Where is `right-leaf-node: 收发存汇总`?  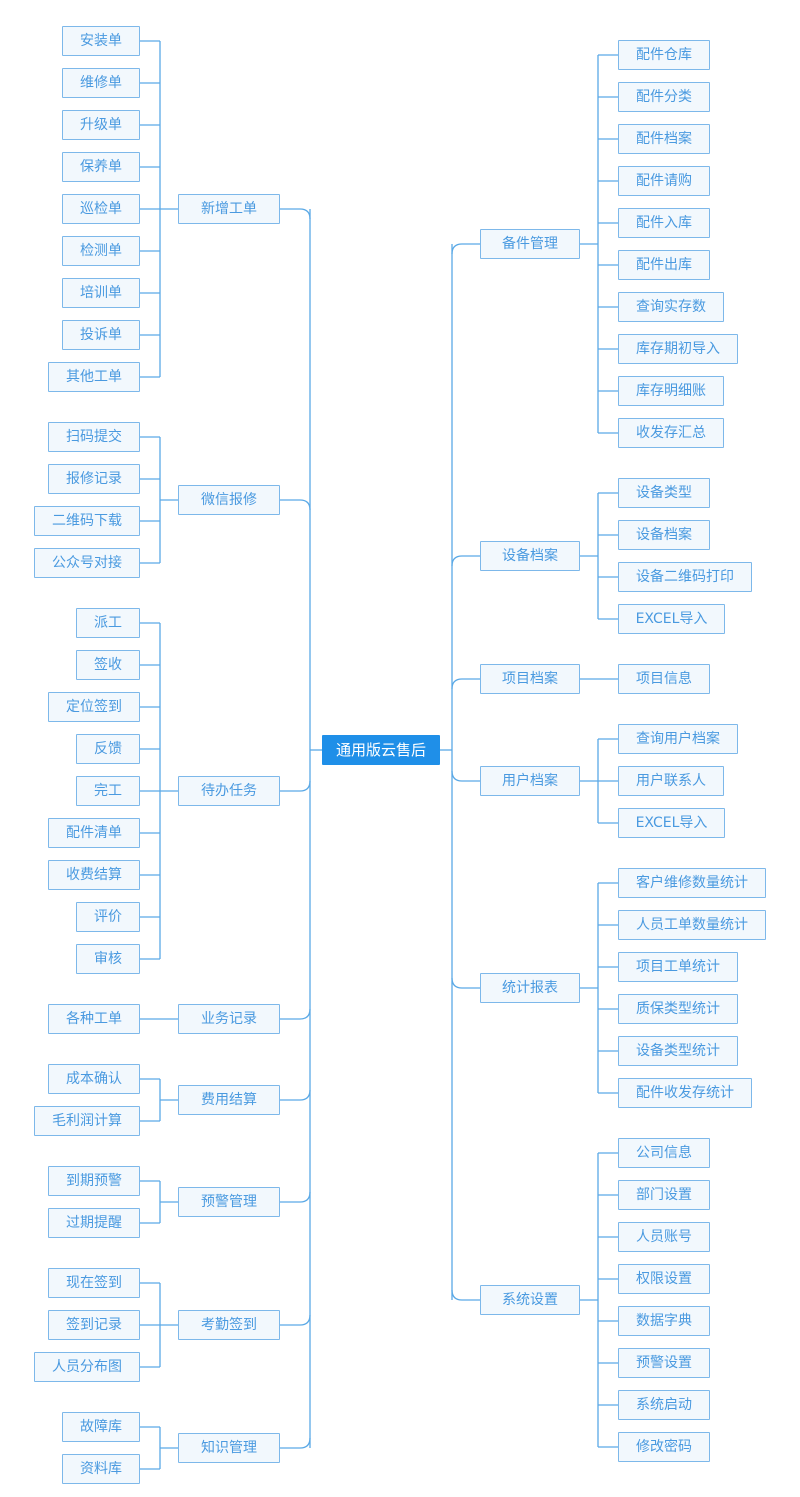
right-leaf-node: 收发存汇总 is located at coordinates (671, 433).